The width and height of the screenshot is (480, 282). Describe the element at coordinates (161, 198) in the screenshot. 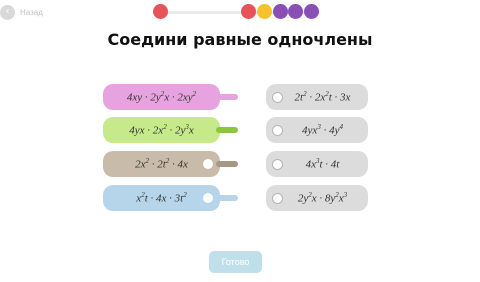

I see `monomial-expression: x2t · 4x · 3t2` at that location.